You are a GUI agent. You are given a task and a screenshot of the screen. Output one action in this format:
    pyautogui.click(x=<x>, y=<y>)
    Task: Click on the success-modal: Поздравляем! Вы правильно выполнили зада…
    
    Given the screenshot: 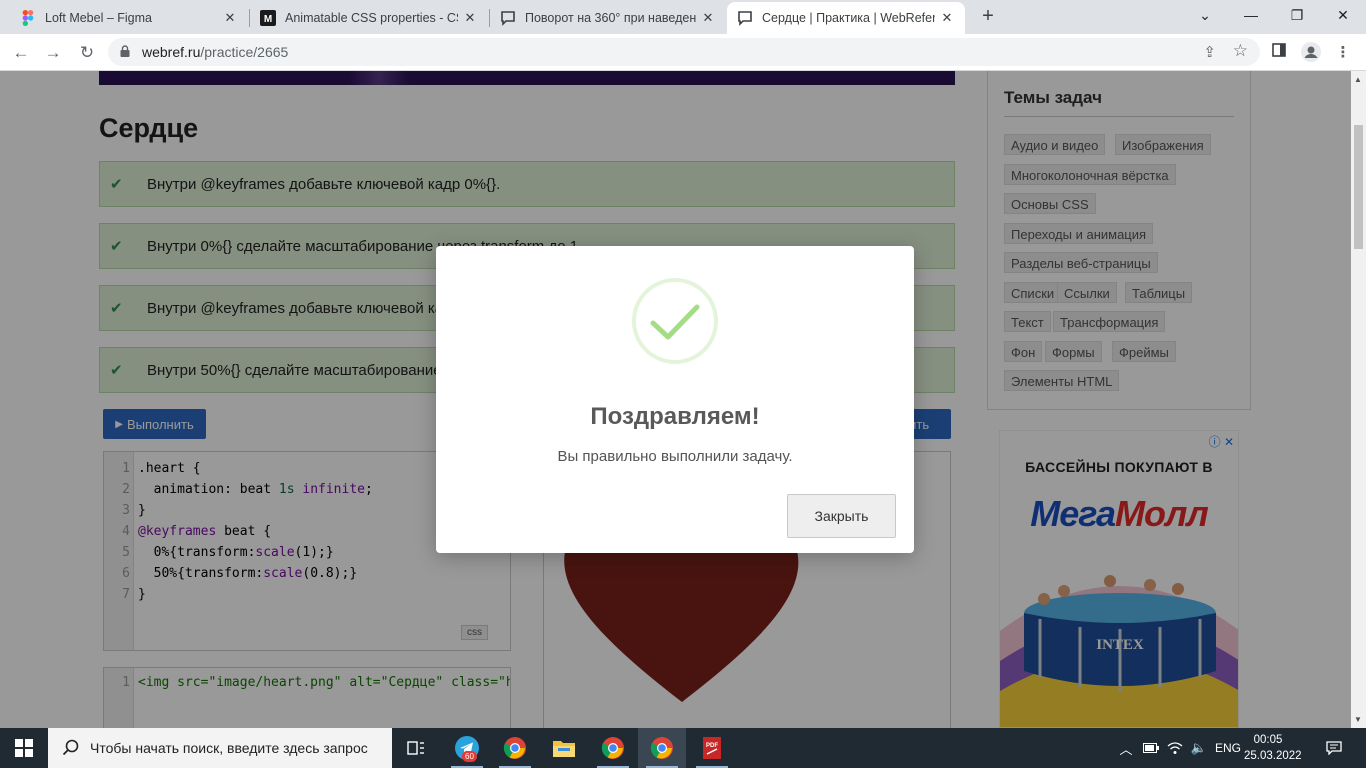 What is the action you would take?
    pyautogui.click(x=675, y=399)
    